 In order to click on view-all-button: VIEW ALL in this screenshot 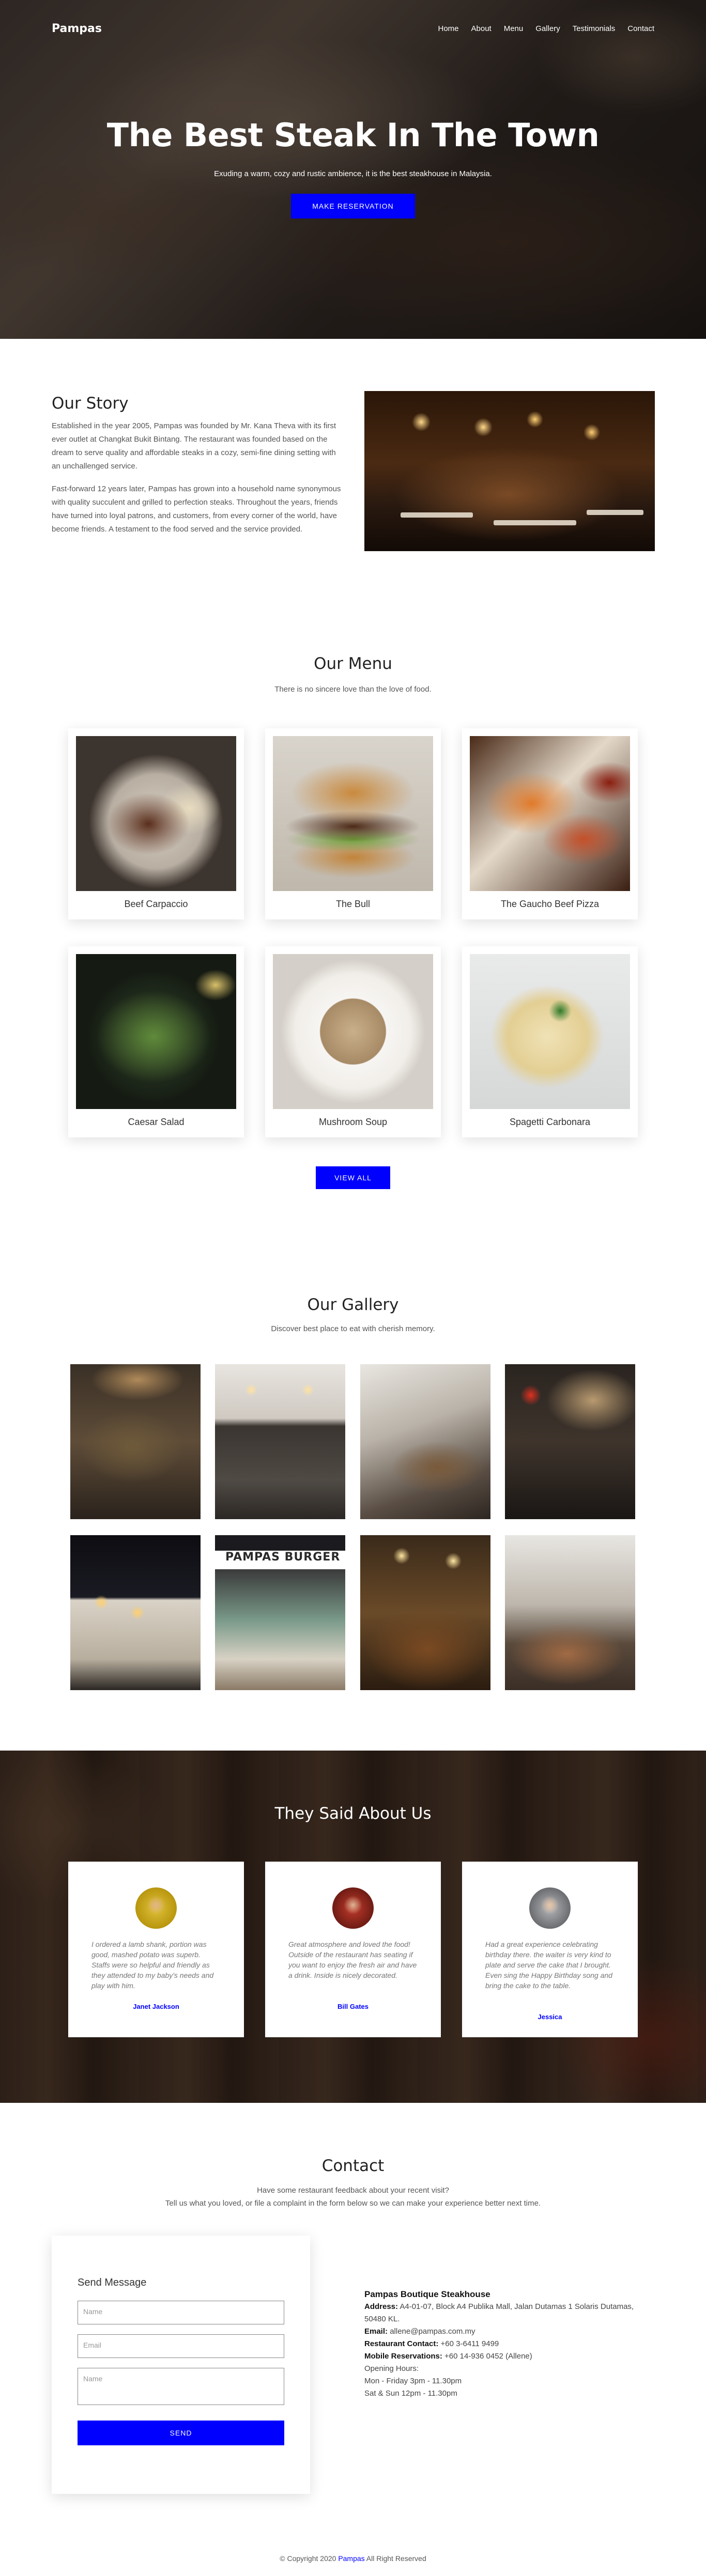, I will do `click(353, 1177)`.